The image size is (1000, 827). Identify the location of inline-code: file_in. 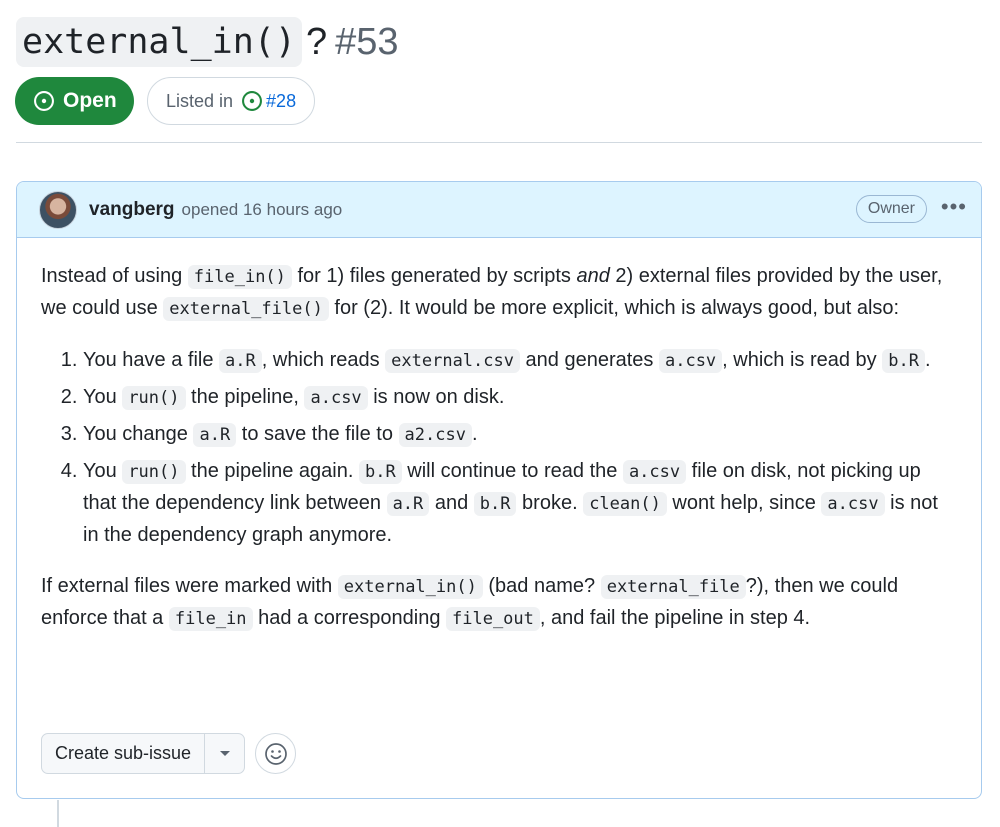
(210, 619).